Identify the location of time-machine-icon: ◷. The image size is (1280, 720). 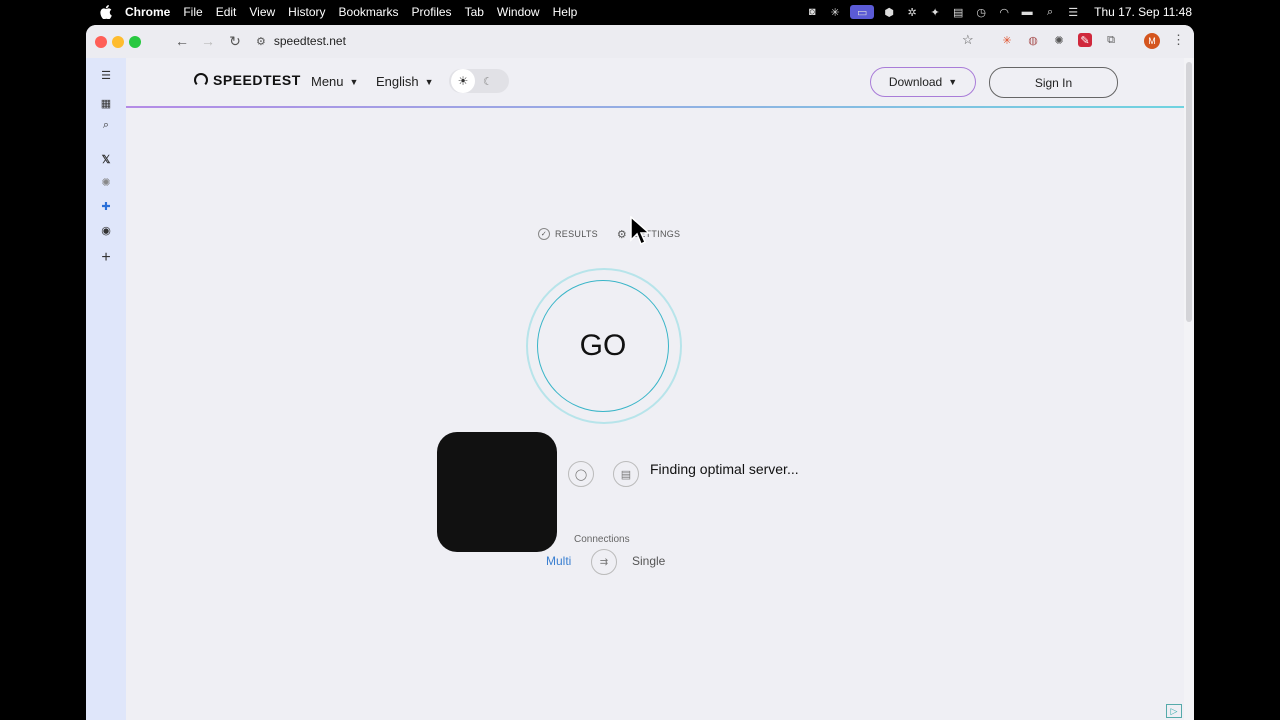
(981, 12).